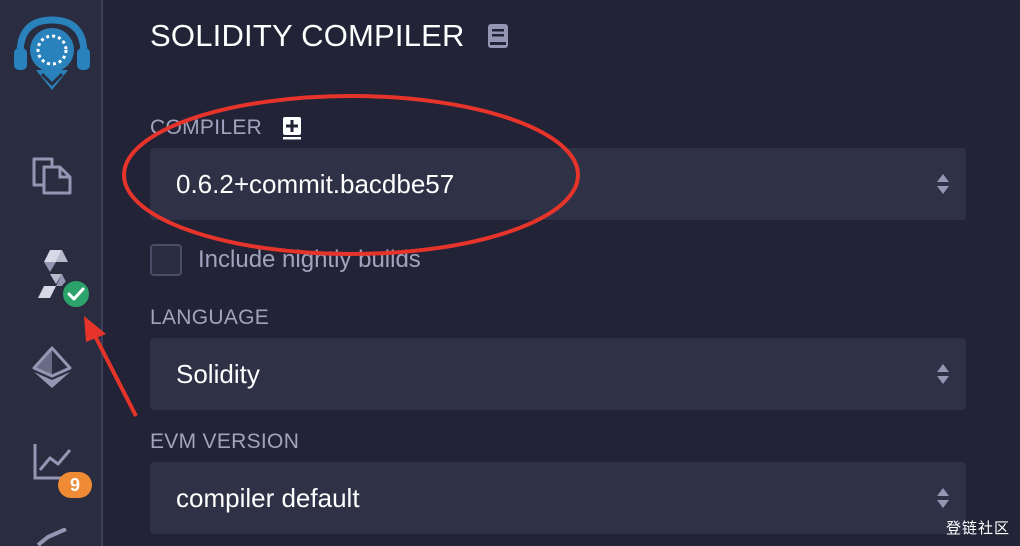  I want to click on watermark: 登链社区, so click(977, 528).